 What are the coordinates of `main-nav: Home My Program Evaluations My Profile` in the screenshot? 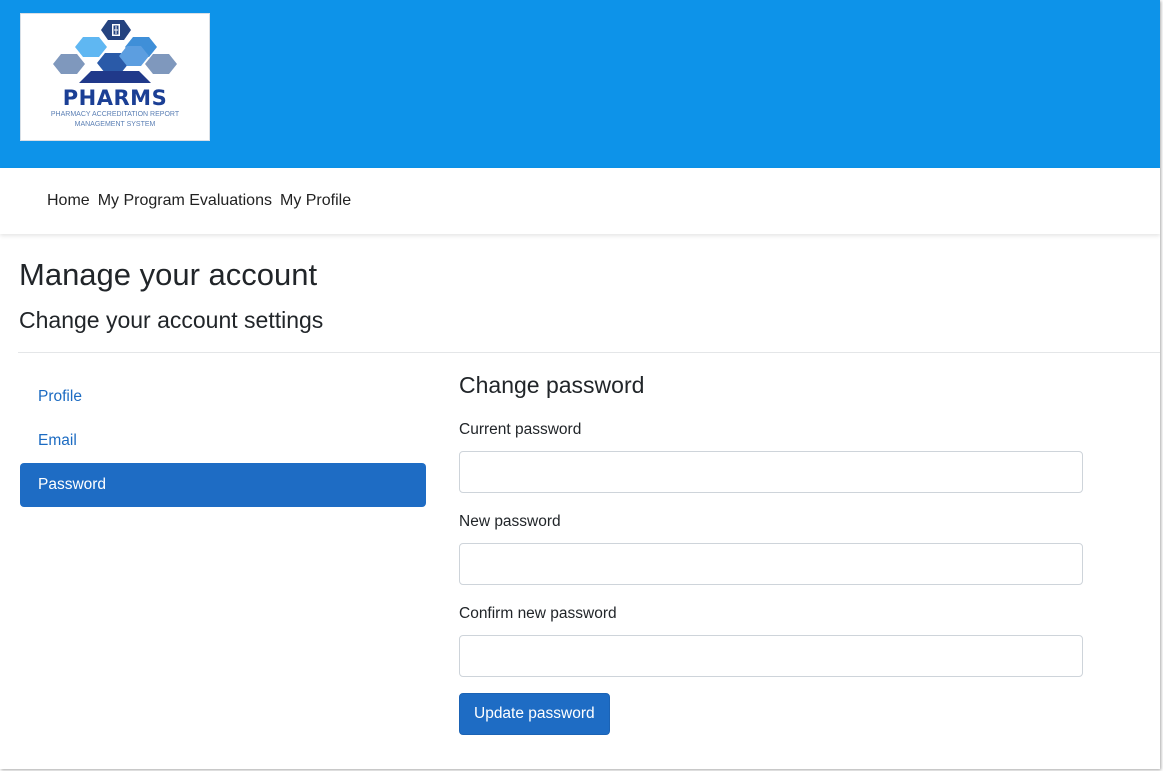 It's located at (580, 201).